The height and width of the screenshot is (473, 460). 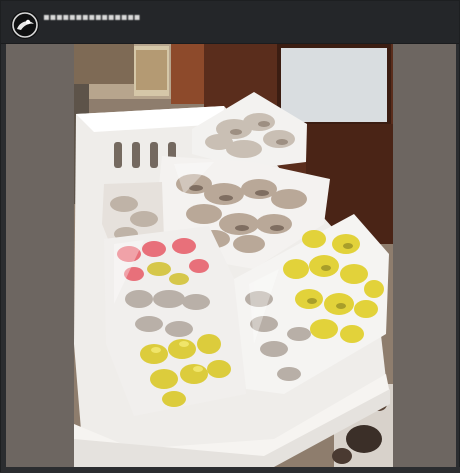 What do you see at coordinates (40, 255) in the screenshot?
I see `media-letterbox-left` at bounding box center [40, 255].